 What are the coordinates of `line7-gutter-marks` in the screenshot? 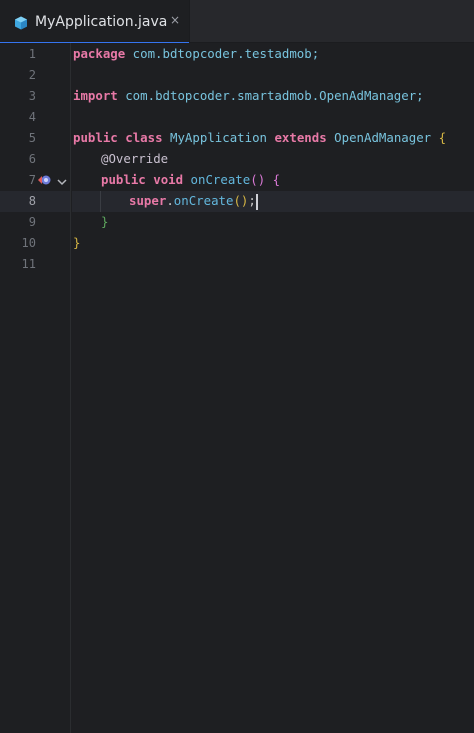 It's located at (52, 180).